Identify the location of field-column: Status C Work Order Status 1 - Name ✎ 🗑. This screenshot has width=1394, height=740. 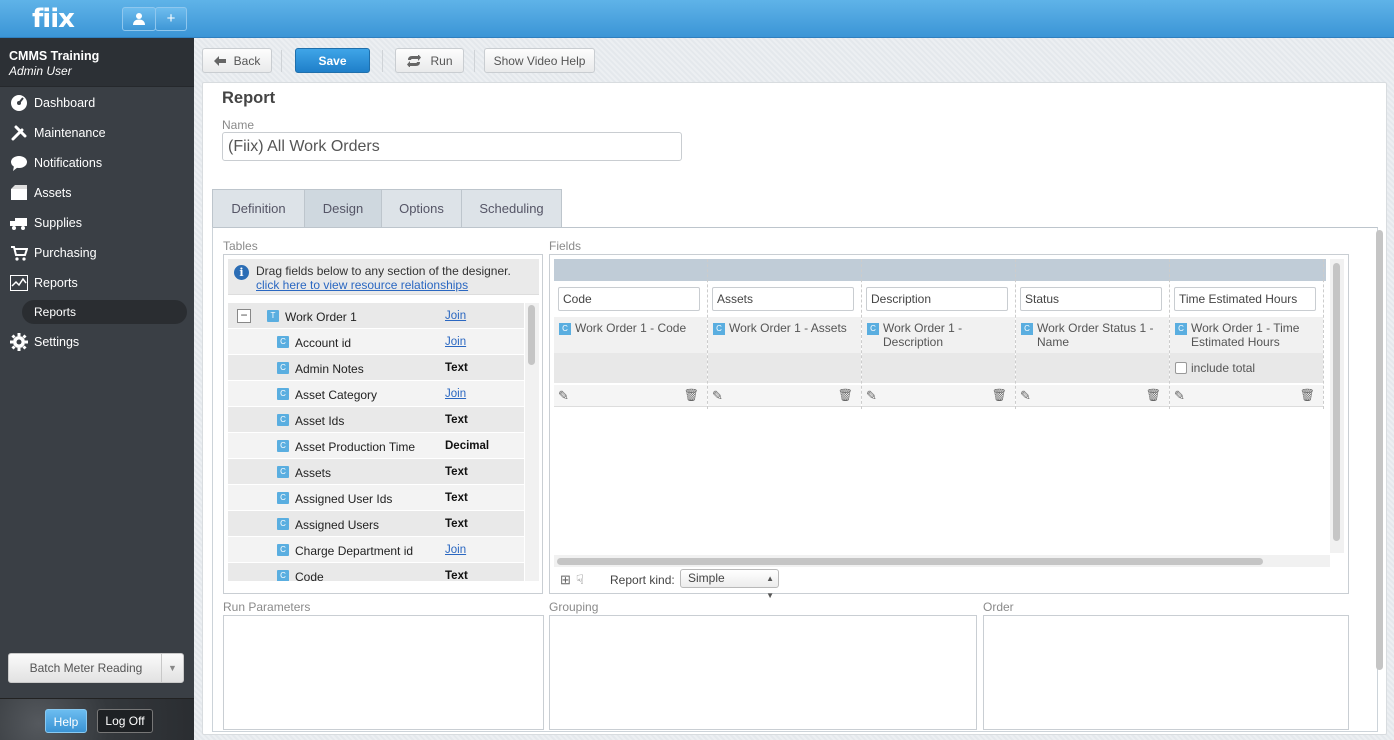
(1093, 334).